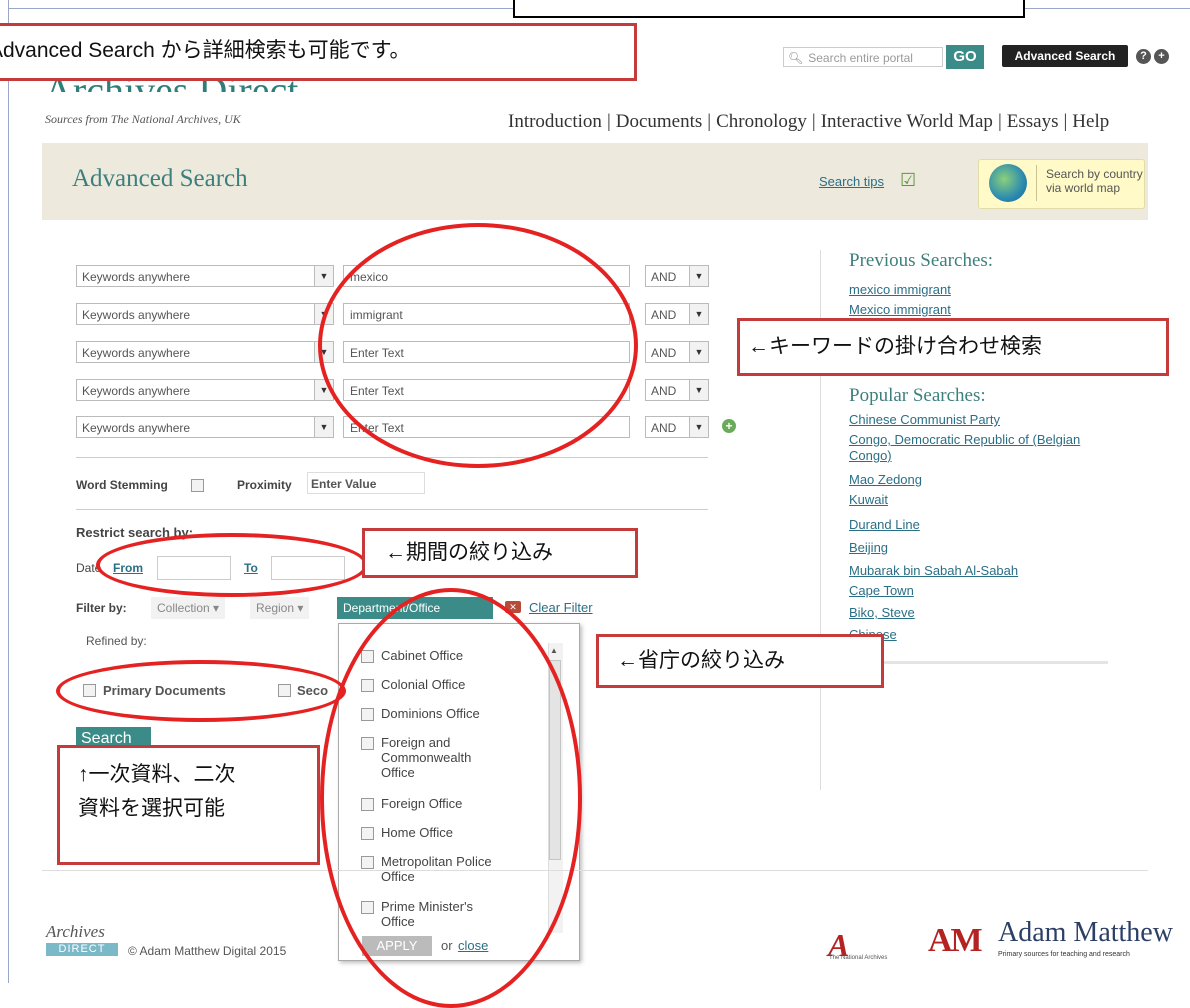  I want to click on doctype-highlight-ellipse, so click(201, 691).